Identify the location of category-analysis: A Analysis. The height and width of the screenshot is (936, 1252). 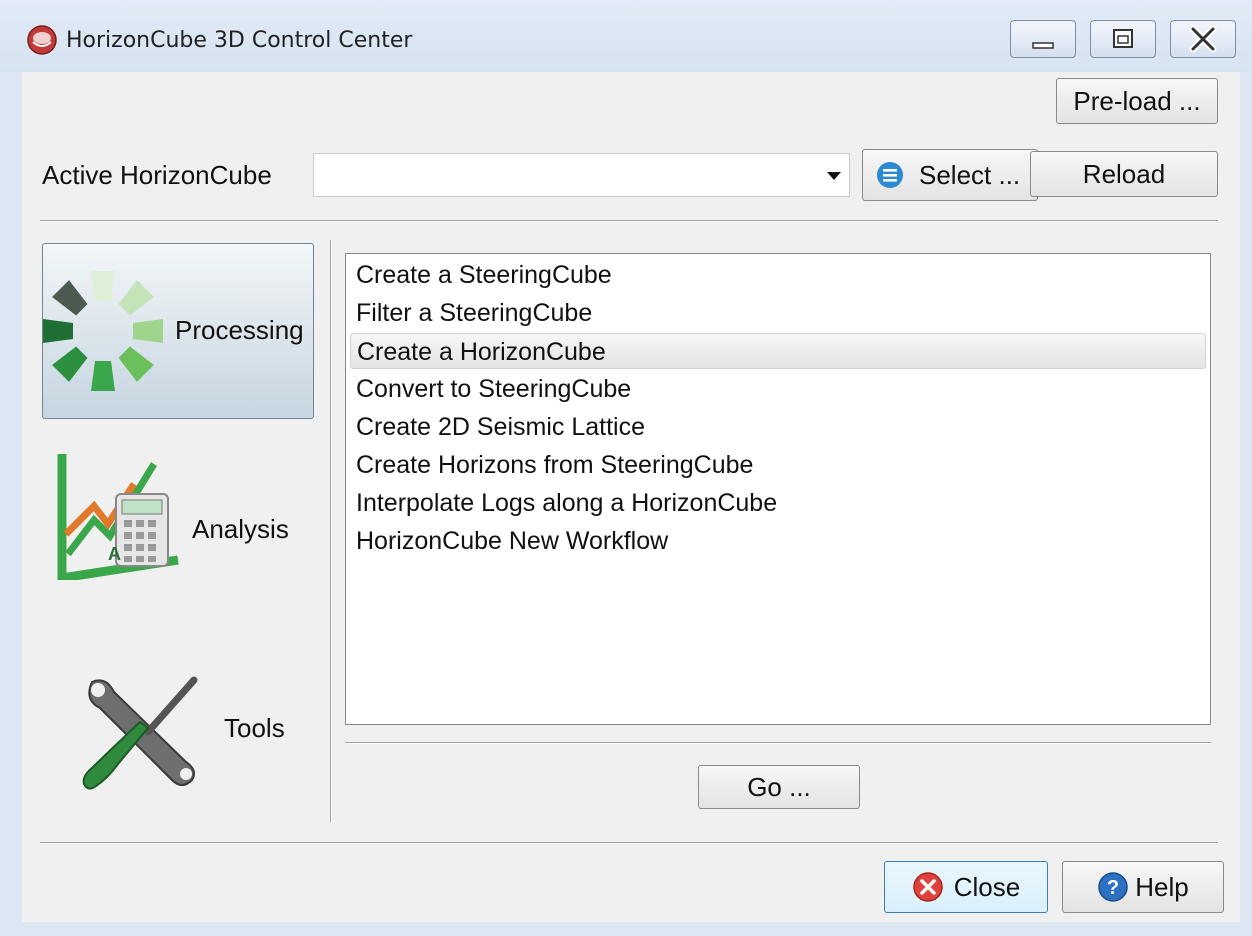
(178, 532).